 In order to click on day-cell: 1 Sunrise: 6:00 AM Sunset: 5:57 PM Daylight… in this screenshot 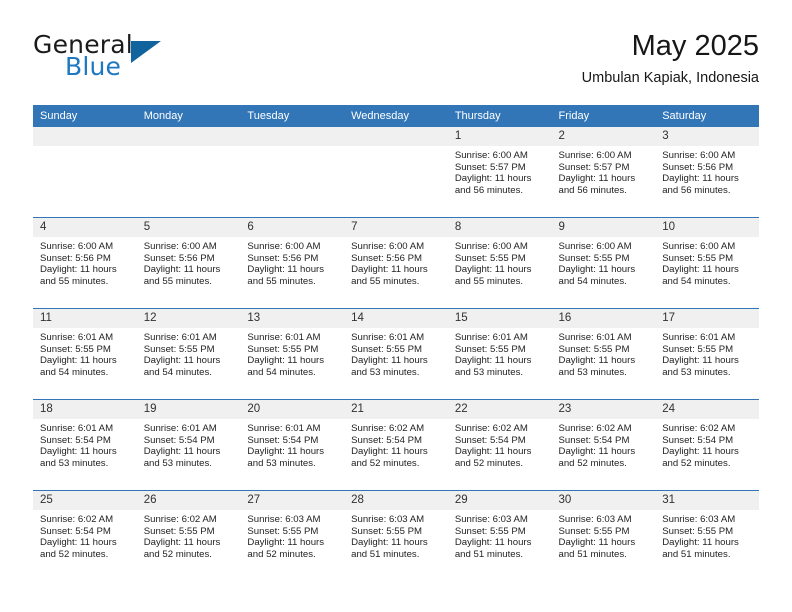, I will do `click(499, 172)`.